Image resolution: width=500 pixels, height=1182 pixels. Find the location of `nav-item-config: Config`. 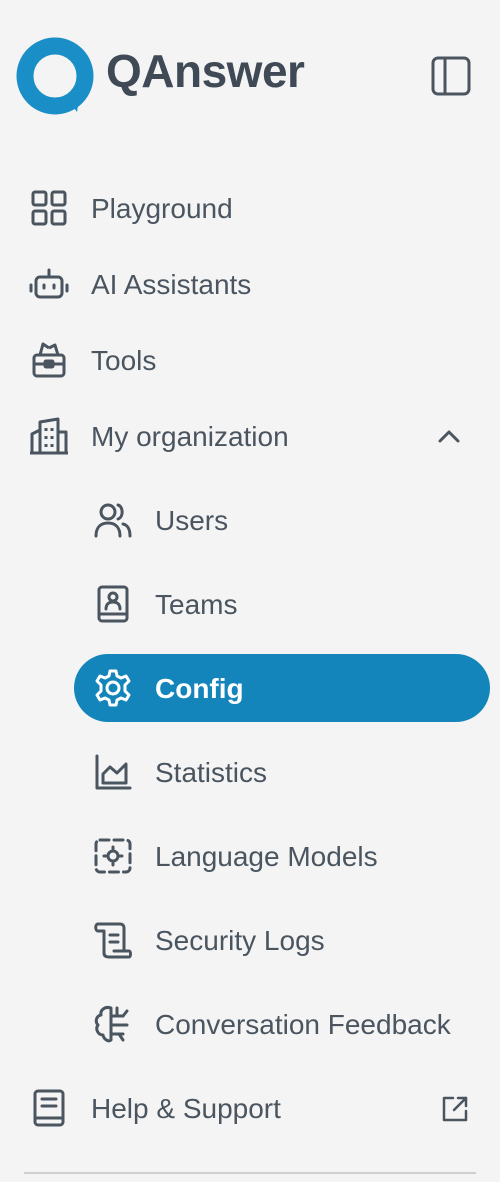

nav-item-config: Config is located at coordinates (250, 688).